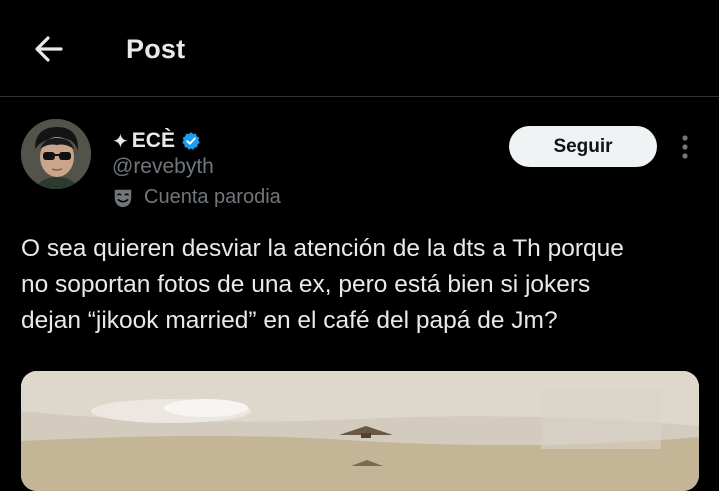 Image resolution: width=719 pixels, height=491 pixels. I want to click on more-options-button, so click(685, 147).